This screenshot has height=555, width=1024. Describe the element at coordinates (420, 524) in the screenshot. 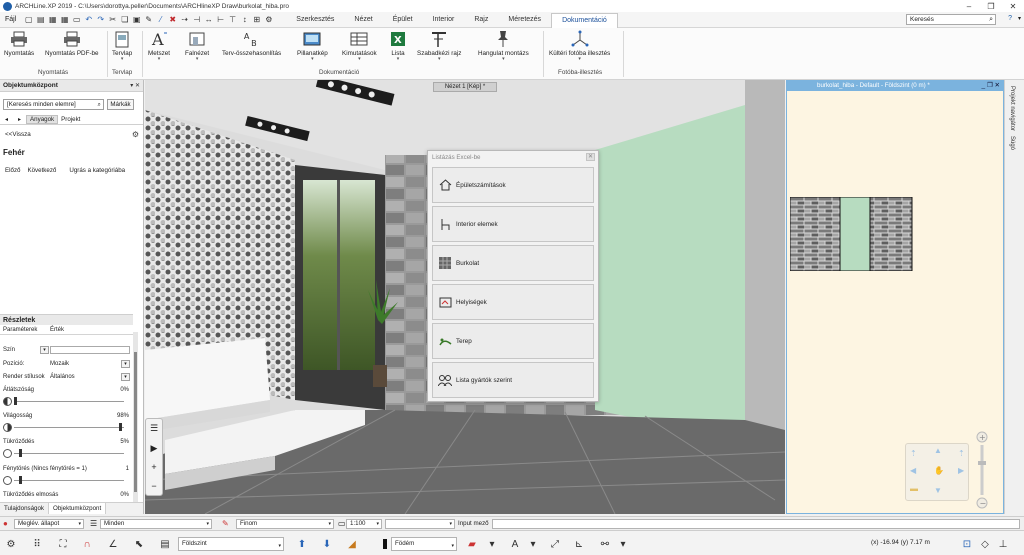

I see `coordinate-select: ▾` at that location.